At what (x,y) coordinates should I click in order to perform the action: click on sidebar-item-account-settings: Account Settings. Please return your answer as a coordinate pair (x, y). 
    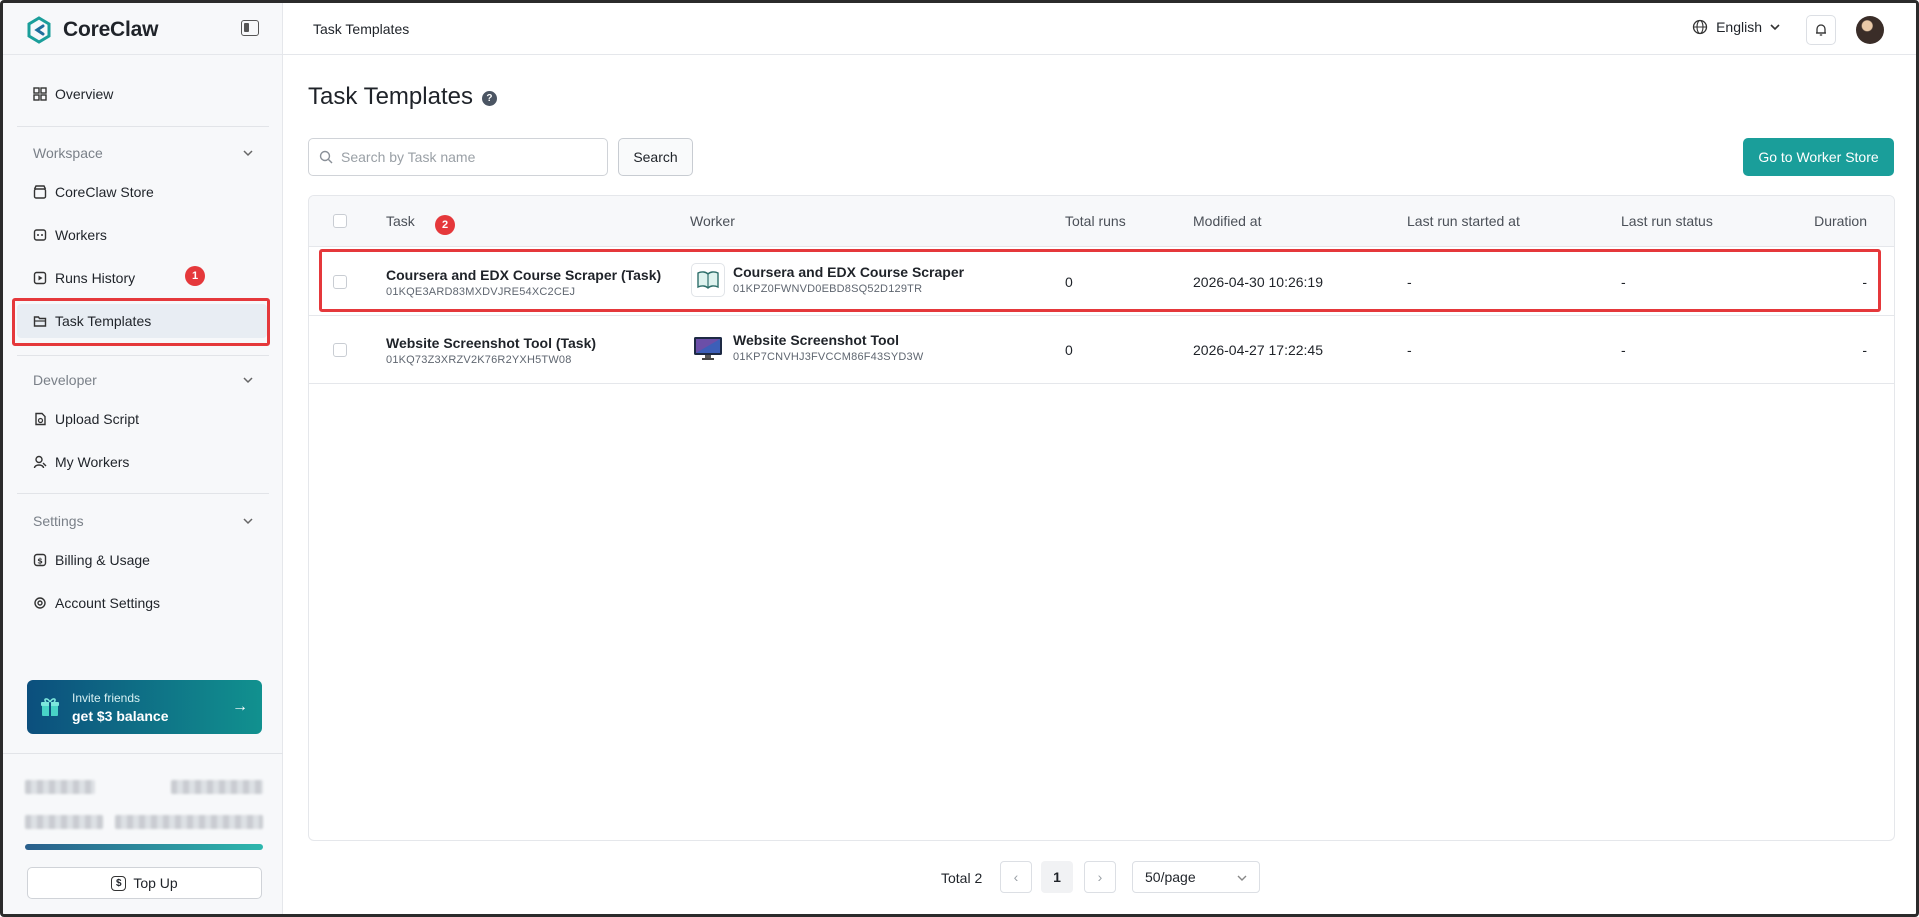
    Looking at the image, I should click on (142, 603).